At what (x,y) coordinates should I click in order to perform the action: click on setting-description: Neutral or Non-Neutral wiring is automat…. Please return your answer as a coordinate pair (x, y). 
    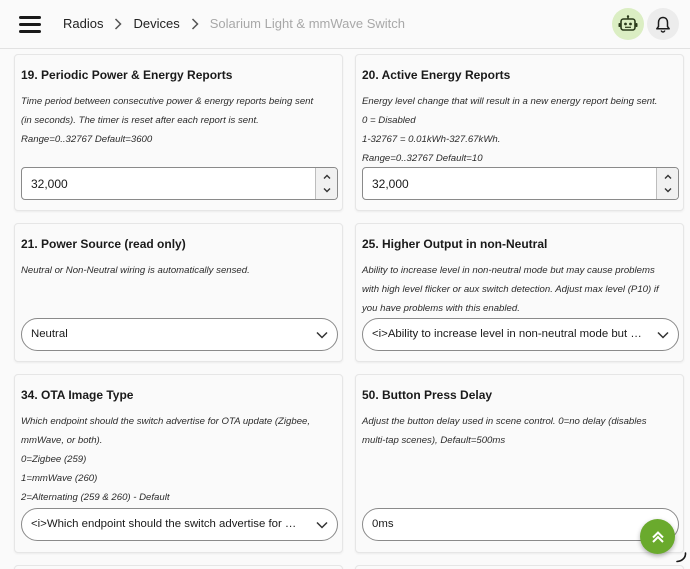
    Looking at the image, I should click on (176, 270).